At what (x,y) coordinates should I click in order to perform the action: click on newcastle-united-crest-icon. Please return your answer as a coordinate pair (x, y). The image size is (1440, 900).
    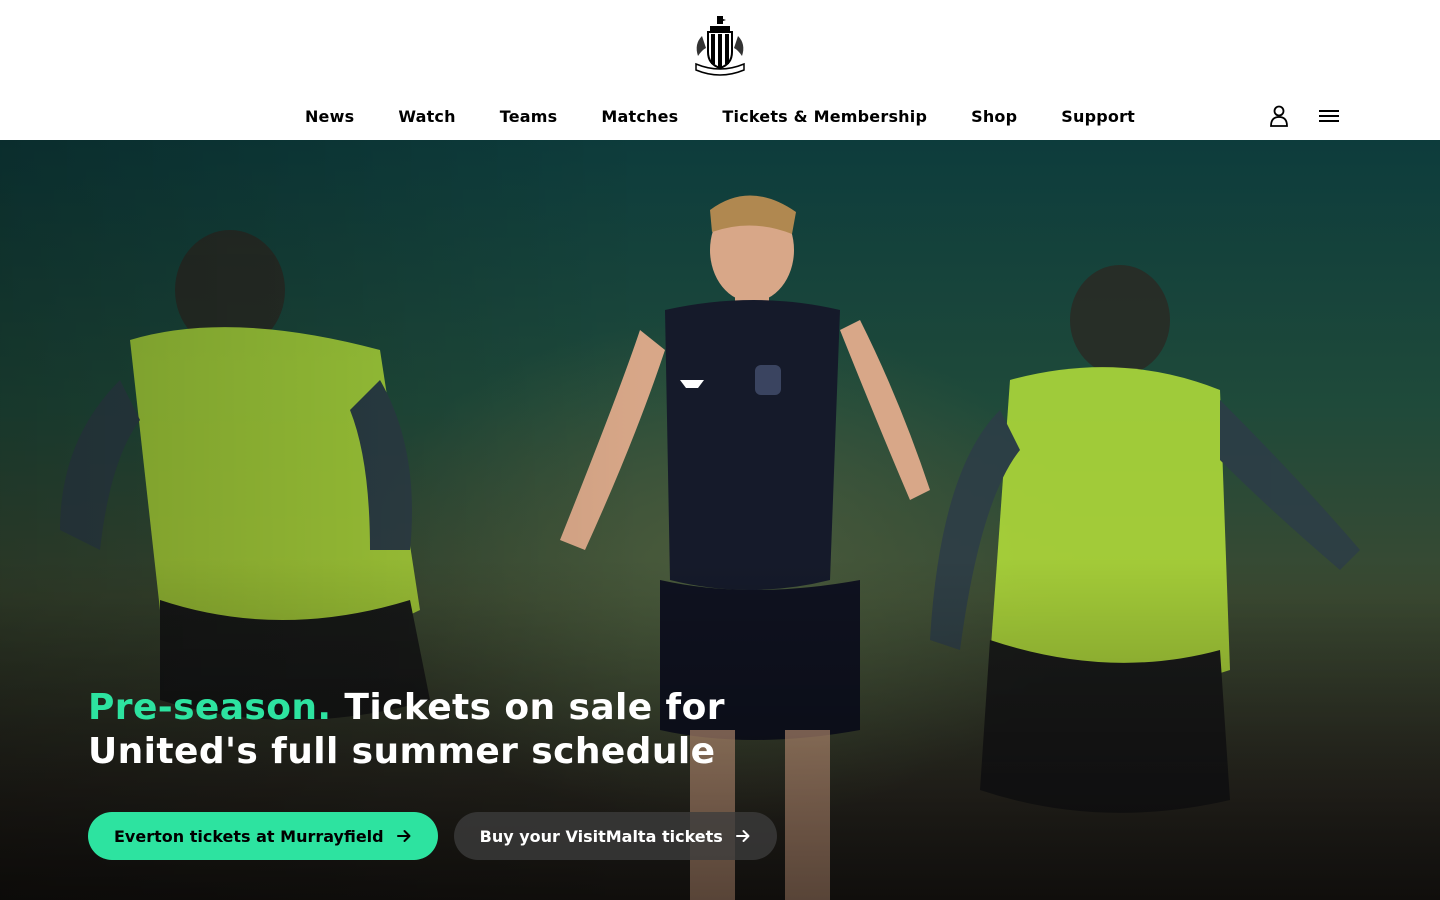
    Looking at the image, I should click on (720, 45).